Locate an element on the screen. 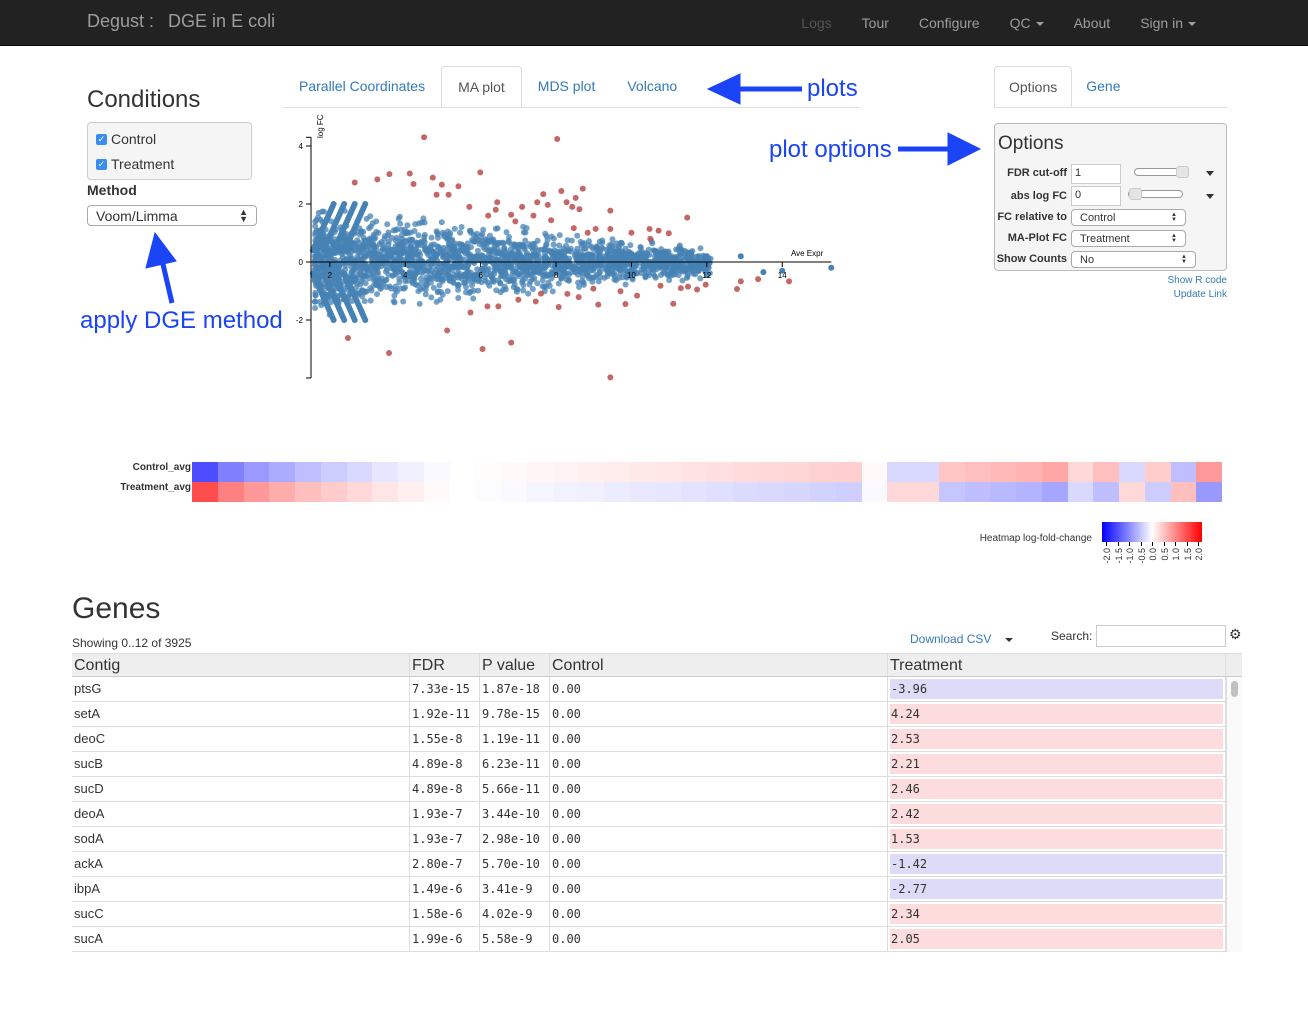 The width and height of the screenshot is (1308, 1015). heatmap-row-treatment is located at coordinates (707, 492).